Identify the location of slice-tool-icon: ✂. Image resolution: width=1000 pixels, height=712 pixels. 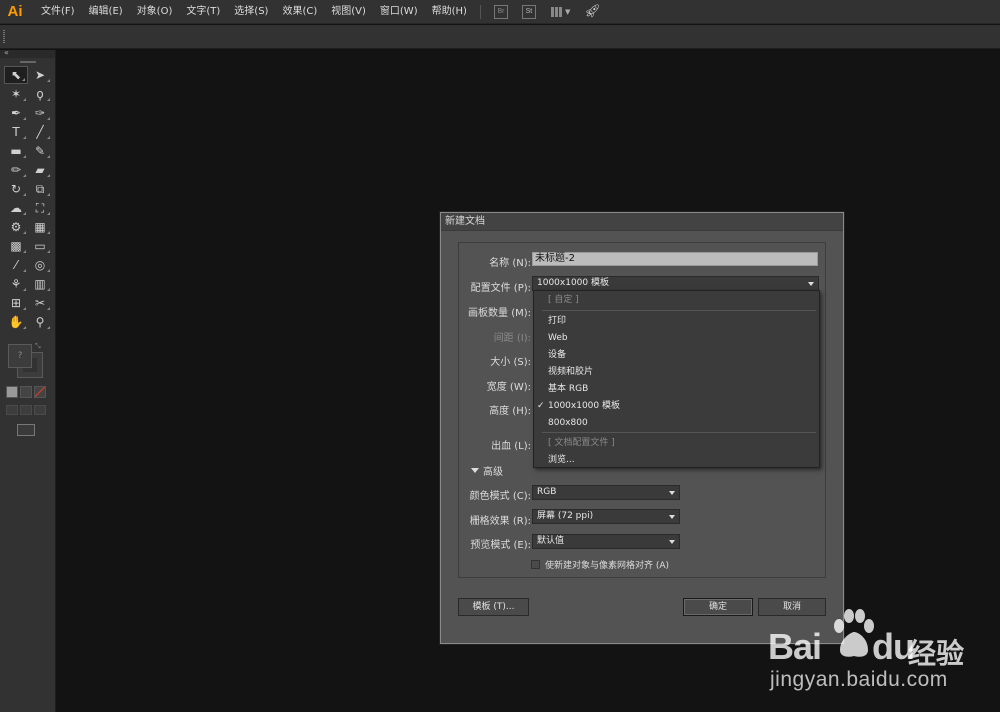
(40, 303).